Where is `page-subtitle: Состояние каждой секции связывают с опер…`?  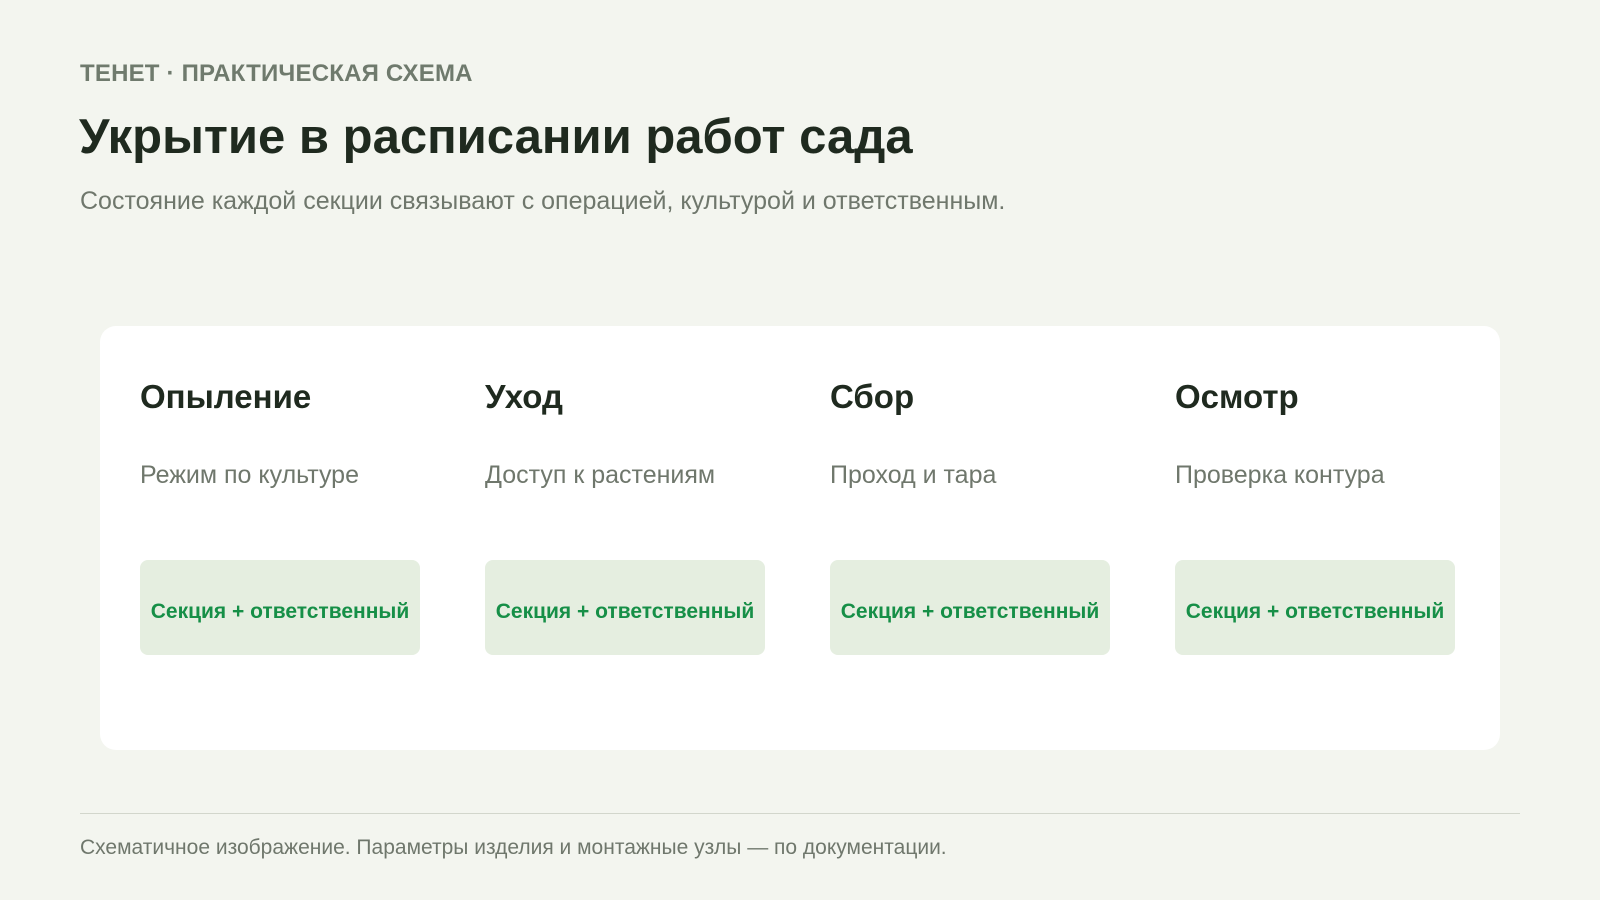
page-subtitle: Состояние каждой секции связывают с опер… is located at coordinates (543, 201).